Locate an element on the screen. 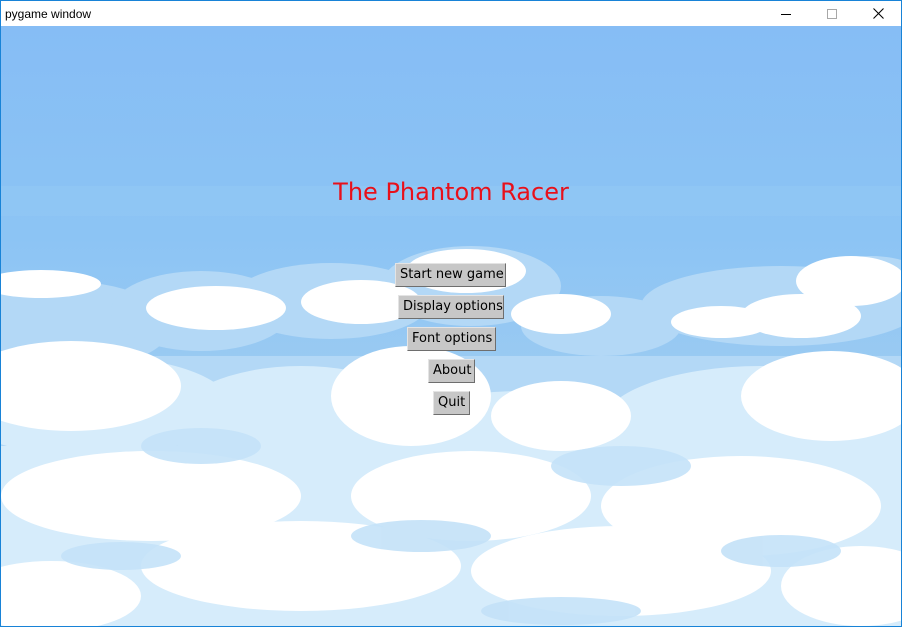  maximize-button is located at coordinates (832, 13).